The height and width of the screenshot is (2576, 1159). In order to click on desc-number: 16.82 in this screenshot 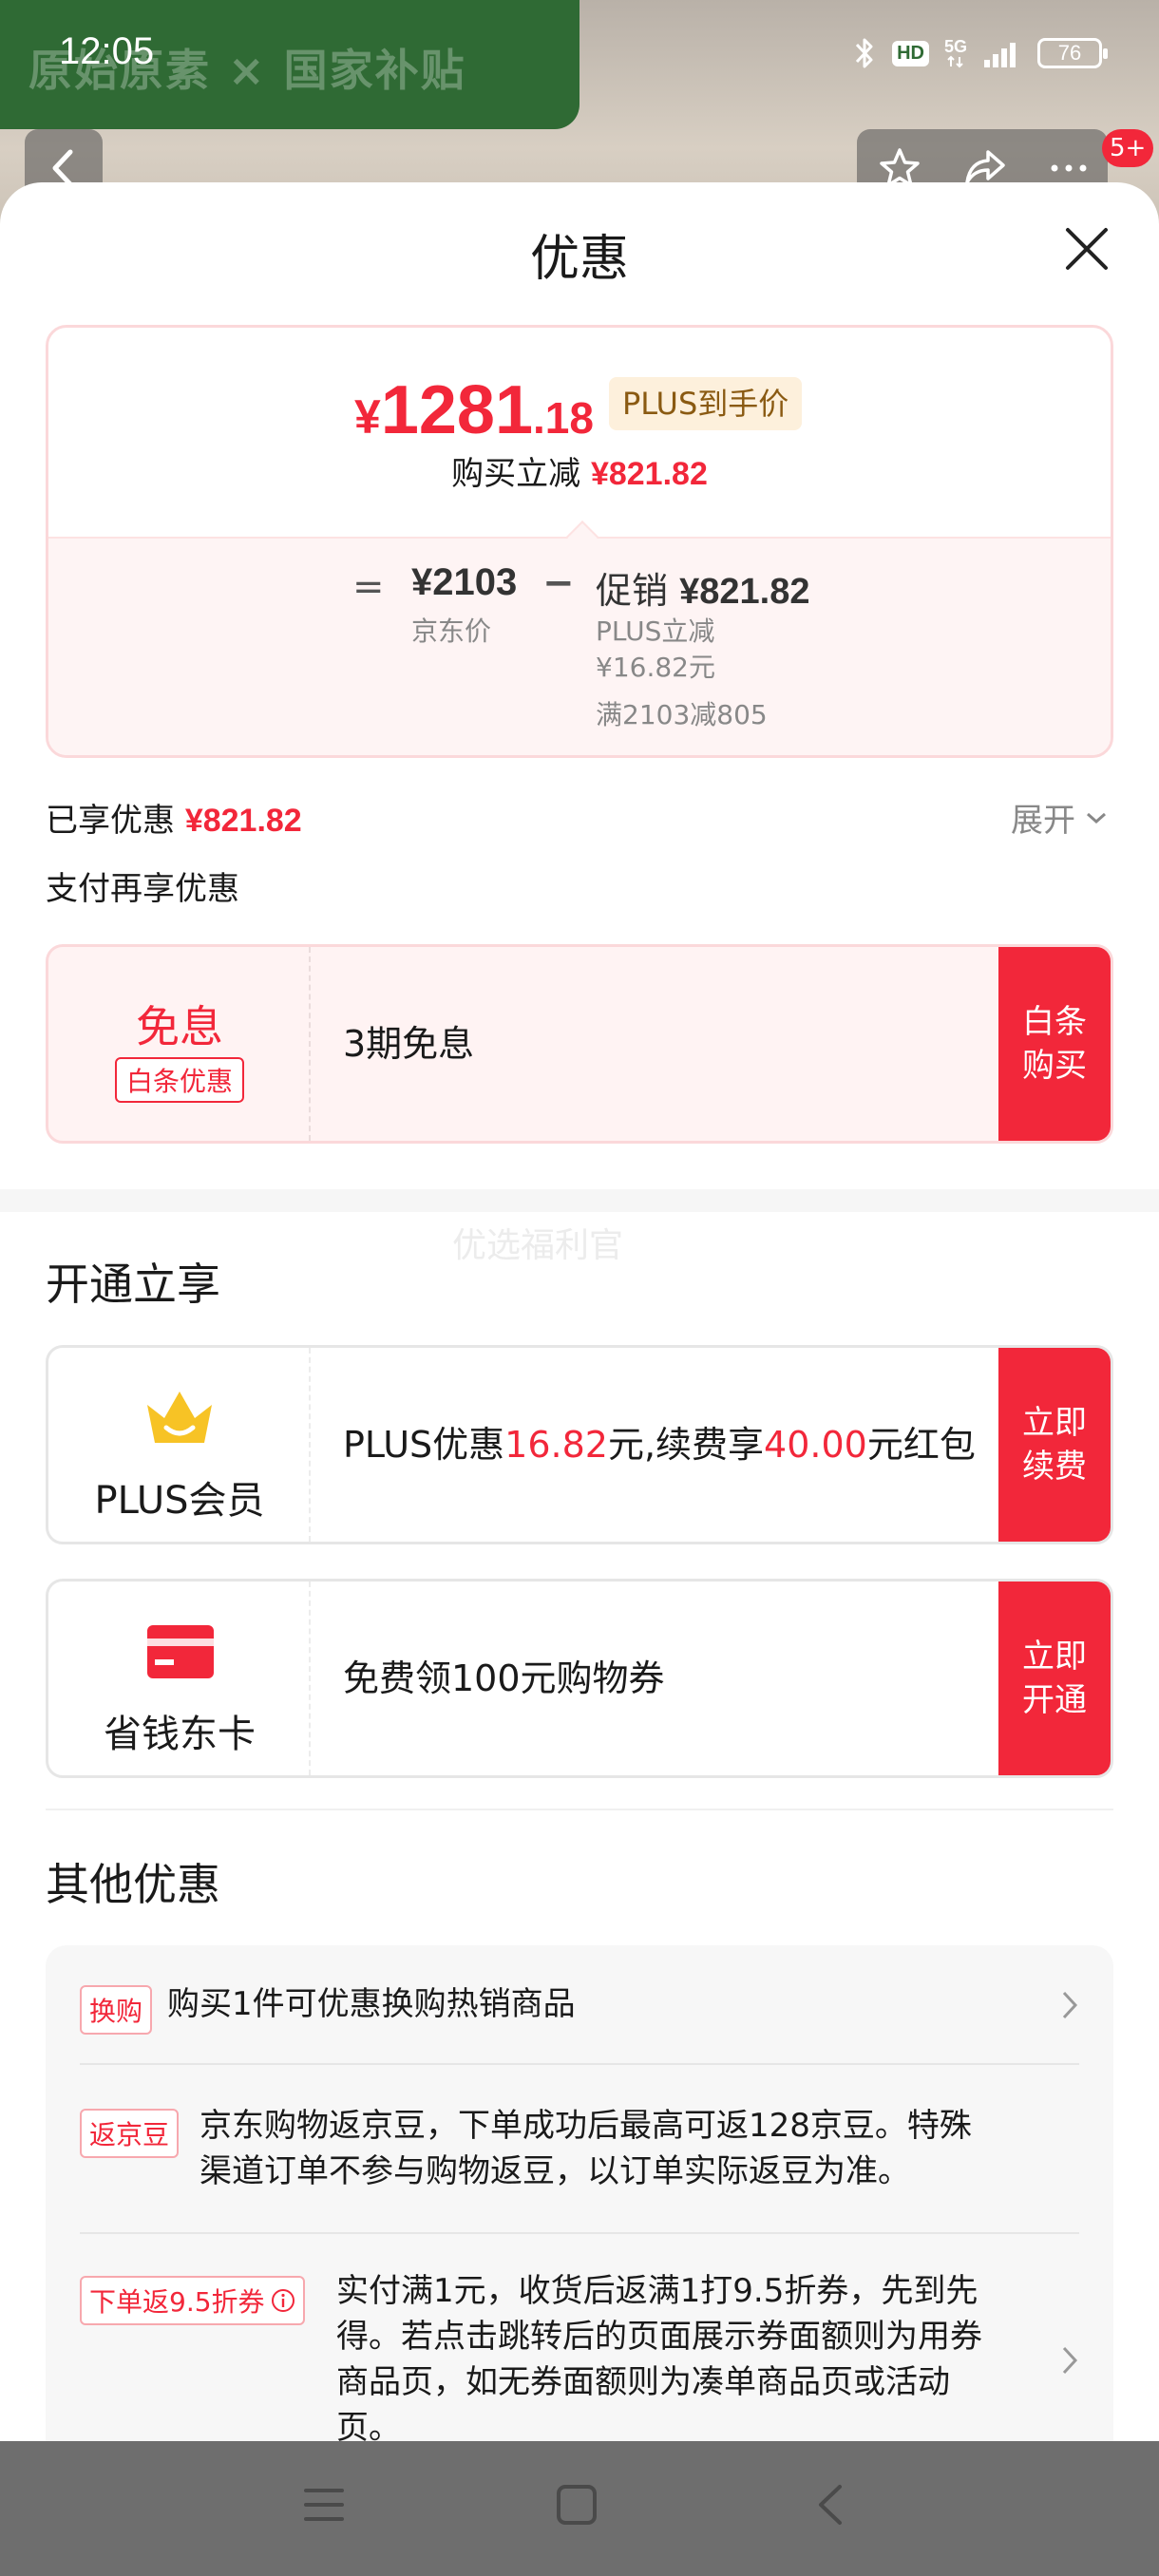, I will do `click(556, 1445)`.